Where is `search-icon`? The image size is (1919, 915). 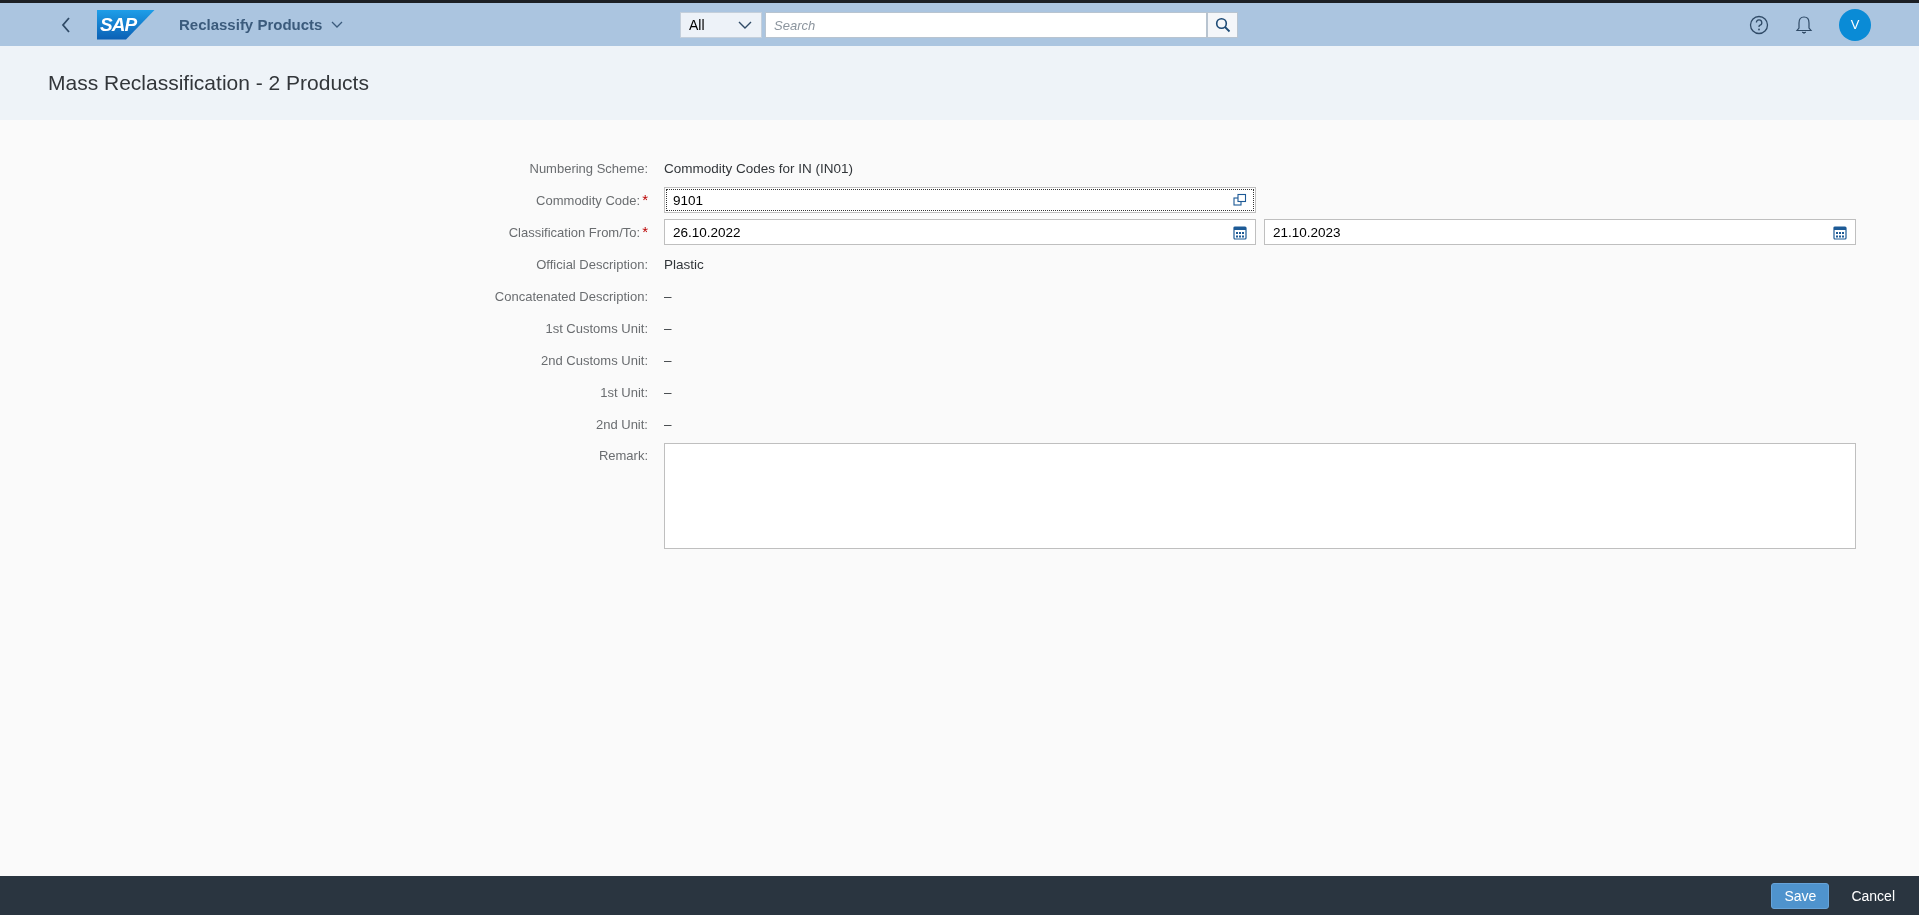
search-icon is located at coordinates (1222, 25).